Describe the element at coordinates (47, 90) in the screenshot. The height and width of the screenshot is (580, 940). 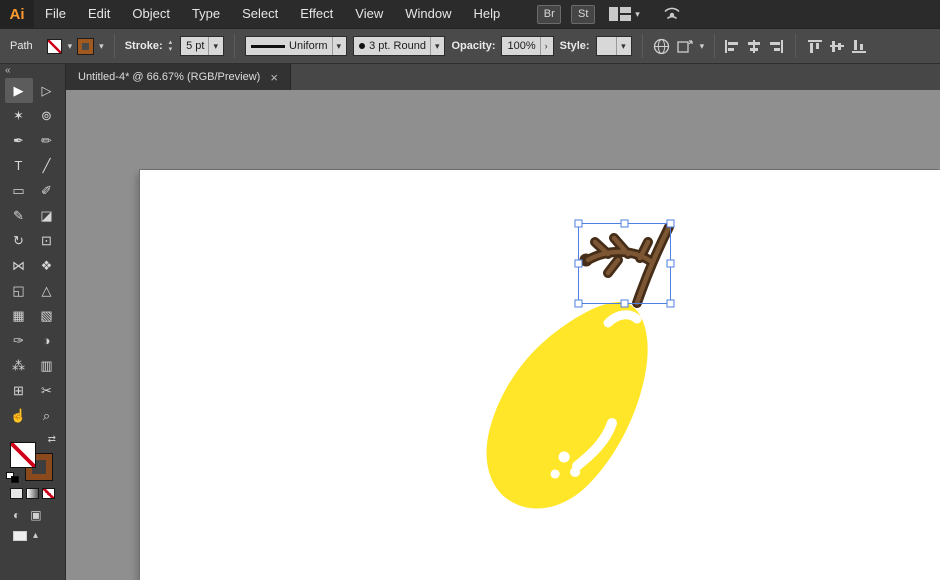
I see `direct-selection-tool: ▷` at that location.